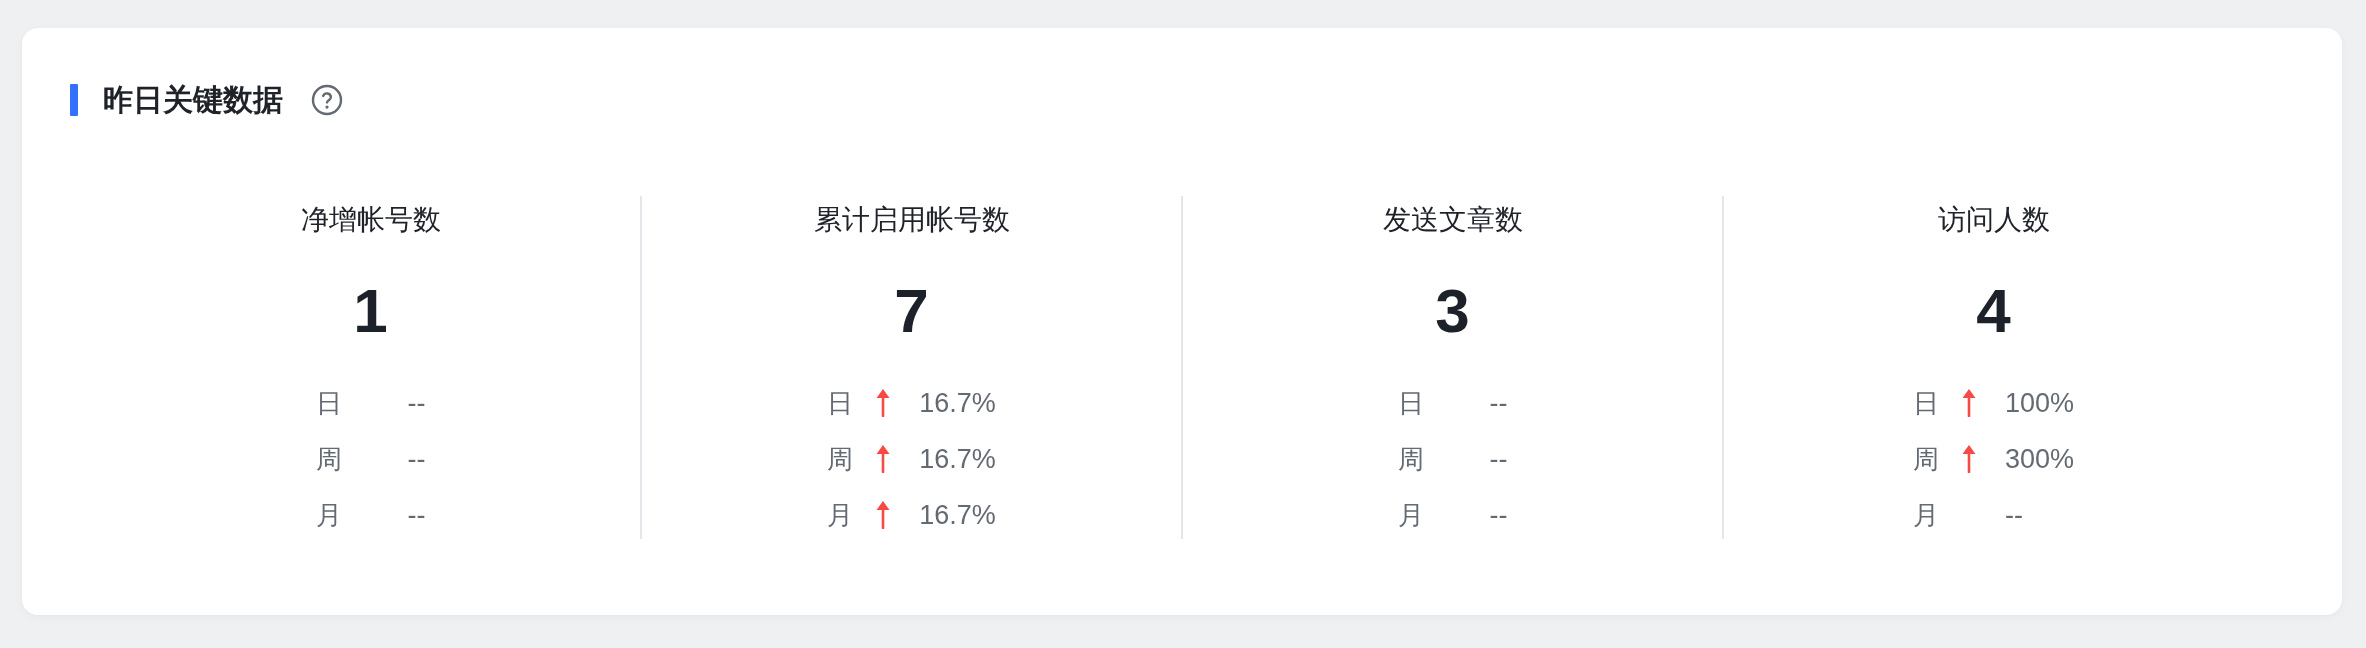  I want to click on title-accent-bar, so click(74, 100).